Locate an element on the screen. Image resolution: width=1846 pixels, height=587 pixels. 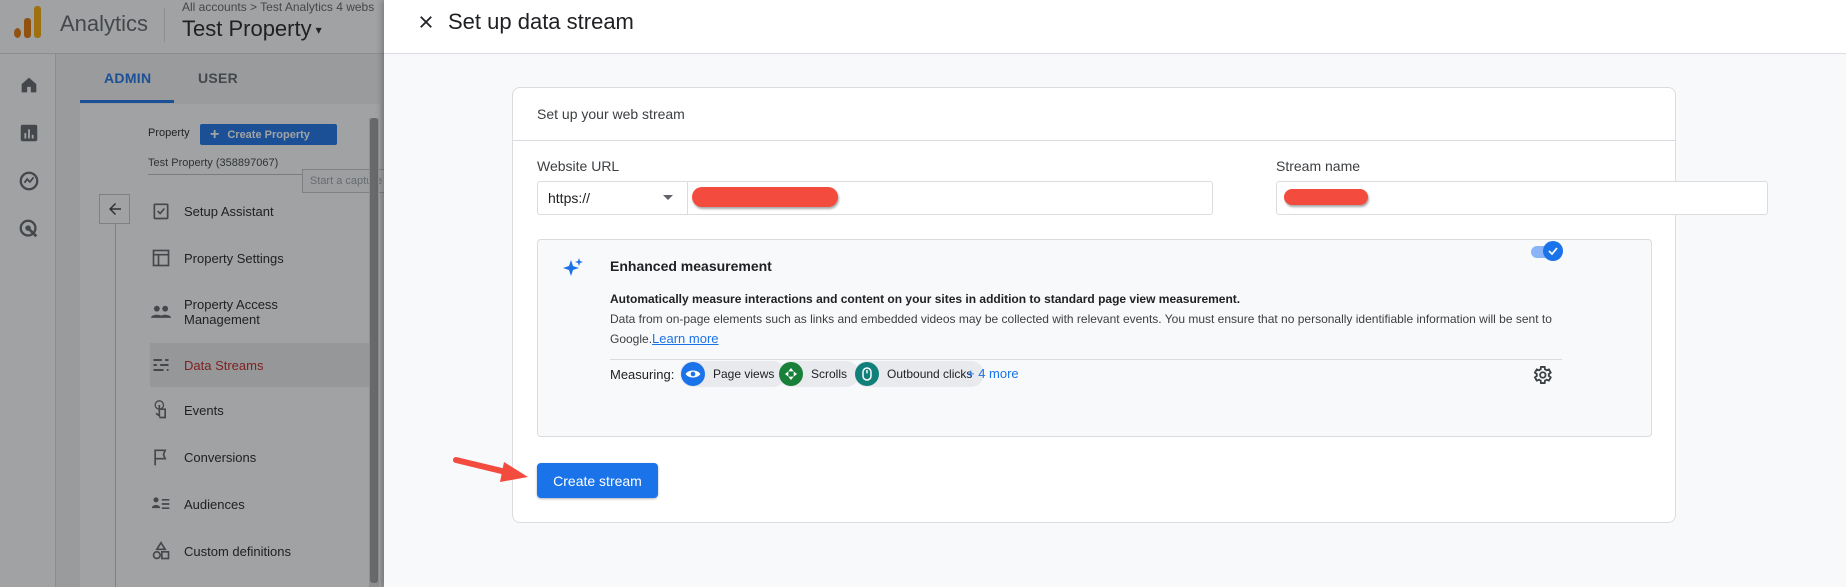
more-measurements-link: + 4 more is located at coordinates (993, 373).